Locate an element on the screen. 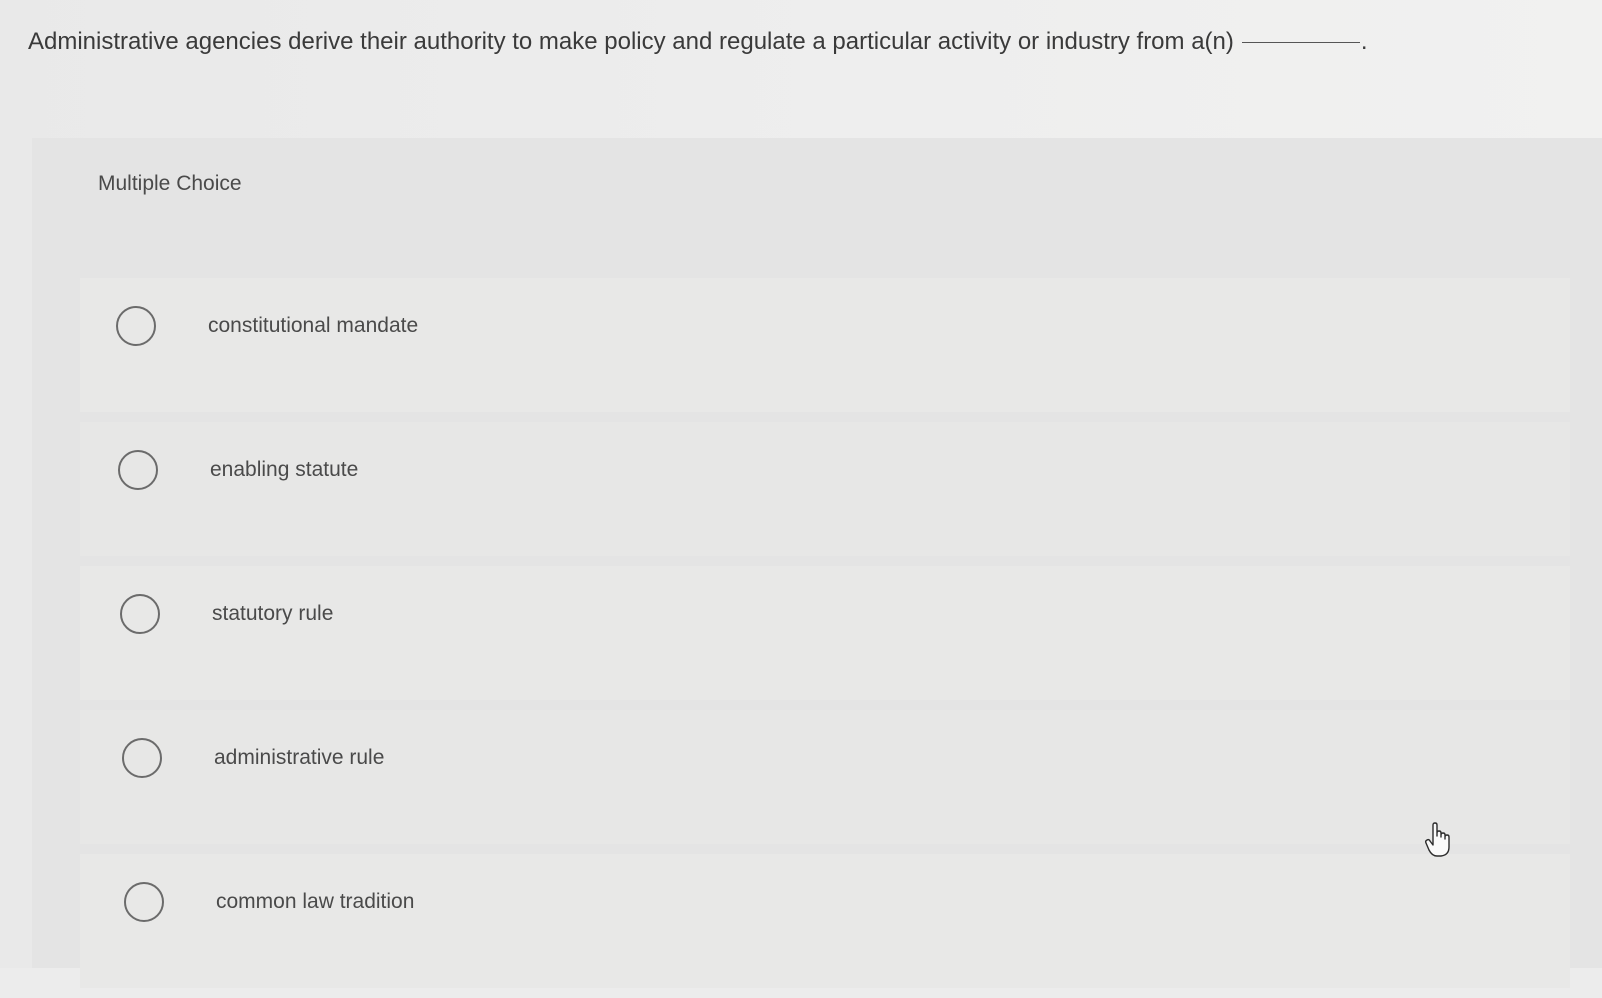 The height and width of the screenshot is (998, 1602). answer-option-1: constitutional mandate is located at coordinates (825, 345).